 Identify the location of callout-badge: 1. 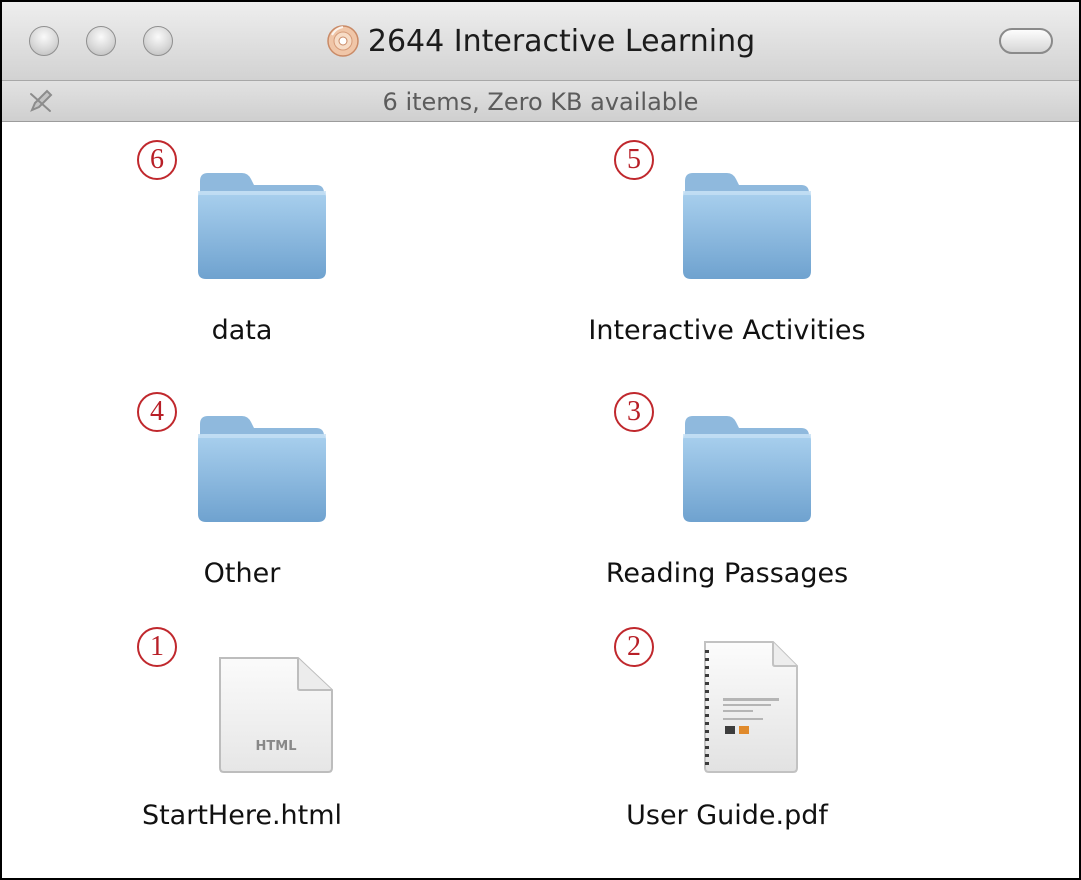
(157, 647).